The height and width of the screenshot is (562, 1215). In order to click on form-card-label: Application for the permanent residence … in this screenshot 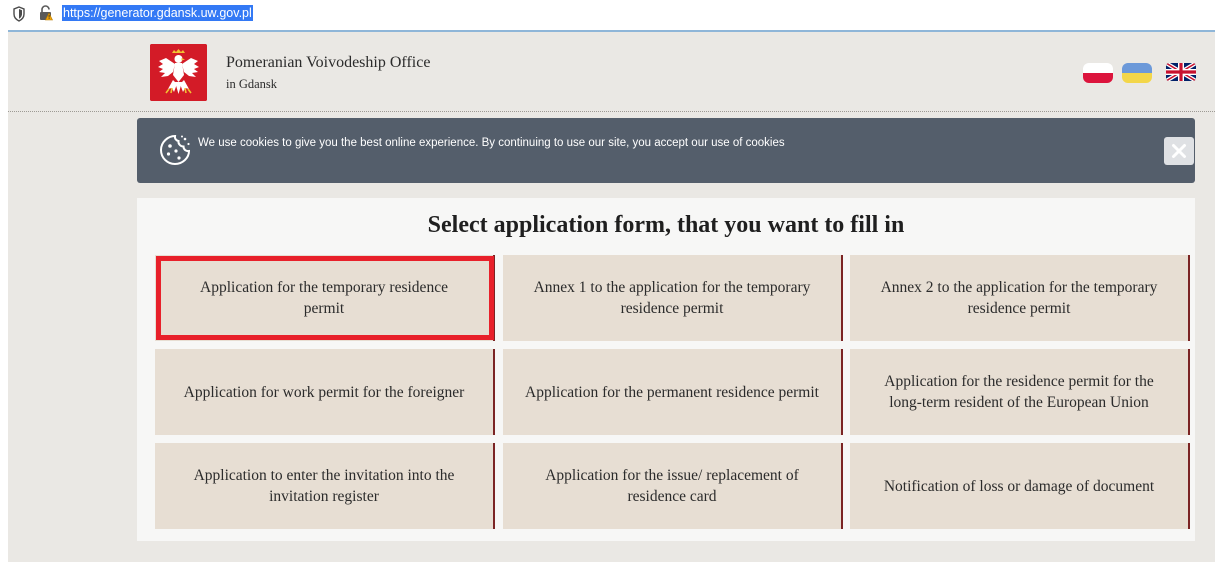, I will do `click(672, 392)`.